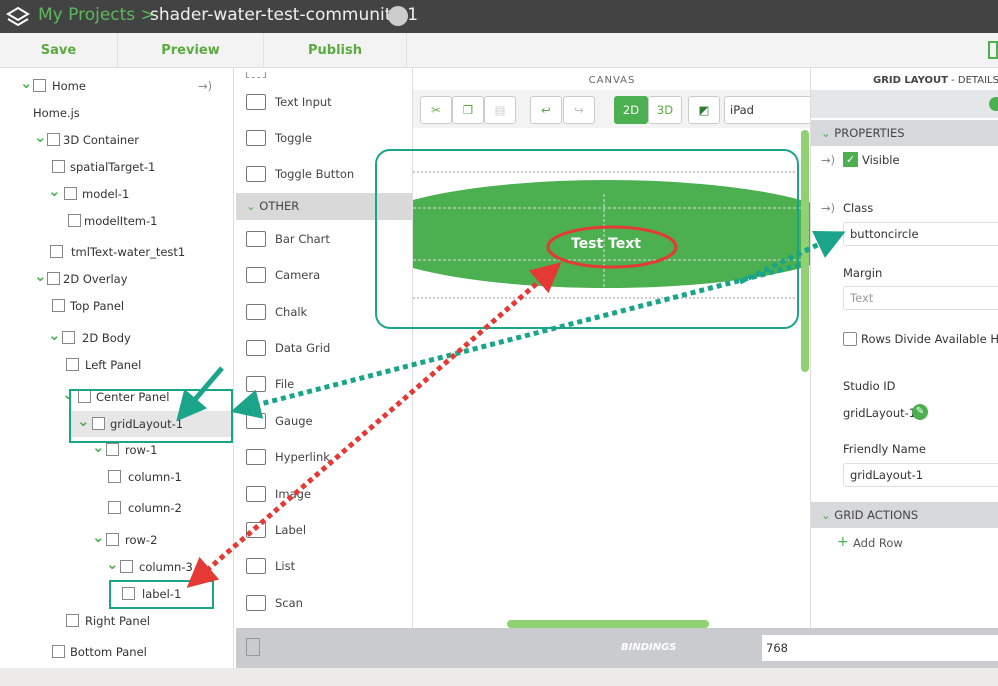 The height and width of the screenshot is (686, 998). I want to click on friendly-name-input: gridLayout-1, so click(920, 475).